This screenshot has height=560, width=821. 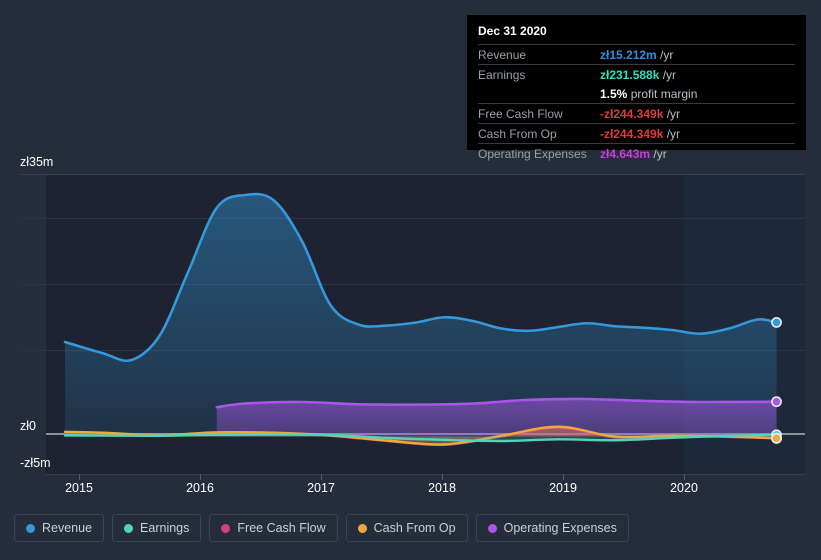 I want to click on tooltip-row: Earnings zł231.588k /yr, so click(x=636, y=74).